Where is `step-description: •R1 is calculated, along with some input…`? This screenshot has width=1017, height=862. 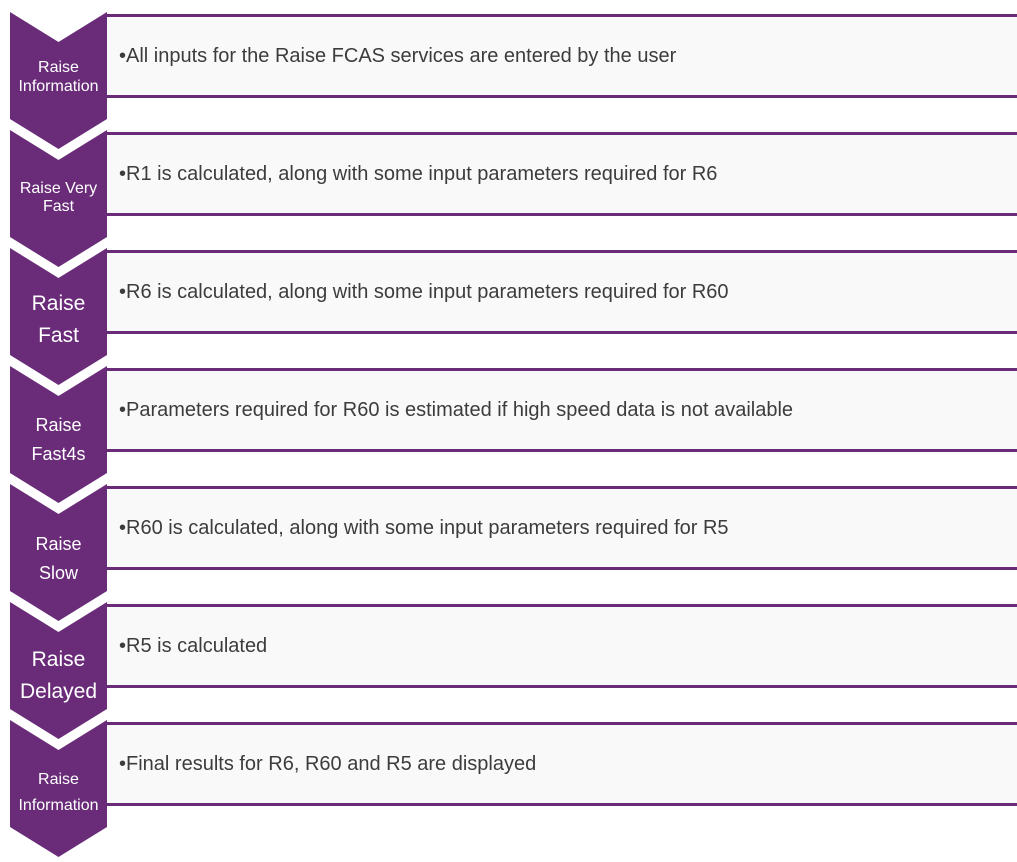 step-description: •R1 is calculated, along with some input… is located at coordinates (418, 174).